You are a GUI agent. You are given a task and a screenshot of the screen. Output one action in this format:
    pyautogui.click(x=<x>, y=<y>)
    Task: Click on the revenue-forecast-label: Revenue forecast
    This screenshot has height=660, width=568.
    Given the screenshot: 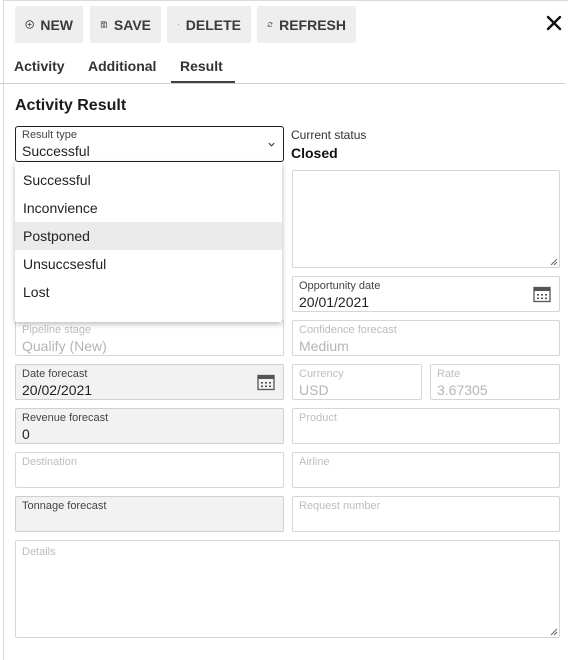 What is the action you would take?
    pyautogui.click(x=65, y=418)
    